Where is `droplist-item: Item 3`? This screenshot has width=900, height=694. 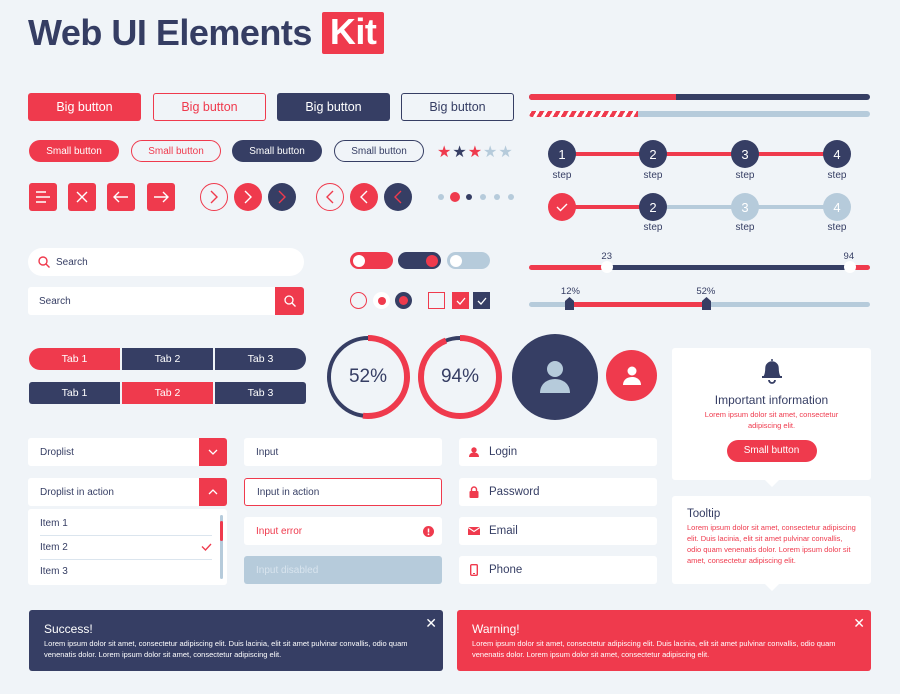 droplist-item: Item 3 is located at coordinates (126, 571).